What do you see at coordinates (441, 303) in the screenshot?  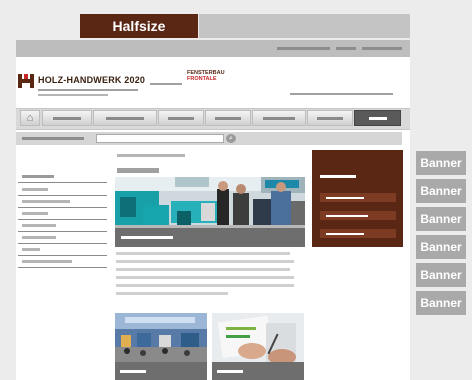 I see `banner-ad-6: Banner` at bounding box center [441, 303].